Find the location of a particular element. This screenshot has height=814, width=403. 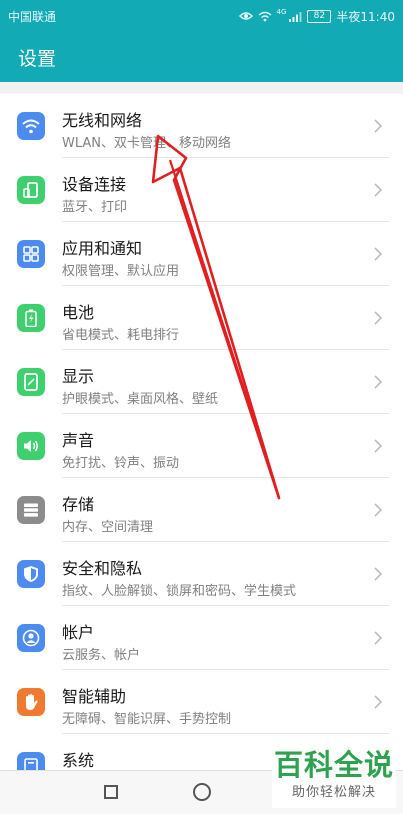

page-title: 设置 is located at coordinates (37, 58).